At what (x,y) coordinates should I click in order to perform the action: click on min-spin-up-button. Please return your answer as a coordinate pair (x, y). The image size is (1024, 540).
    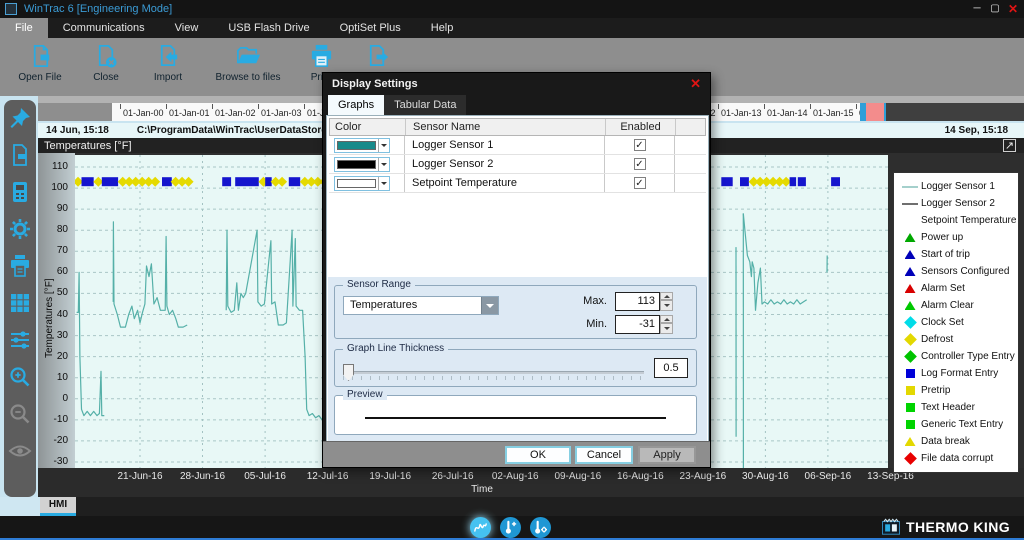
    Looking at the image, I should click on (666, 319).